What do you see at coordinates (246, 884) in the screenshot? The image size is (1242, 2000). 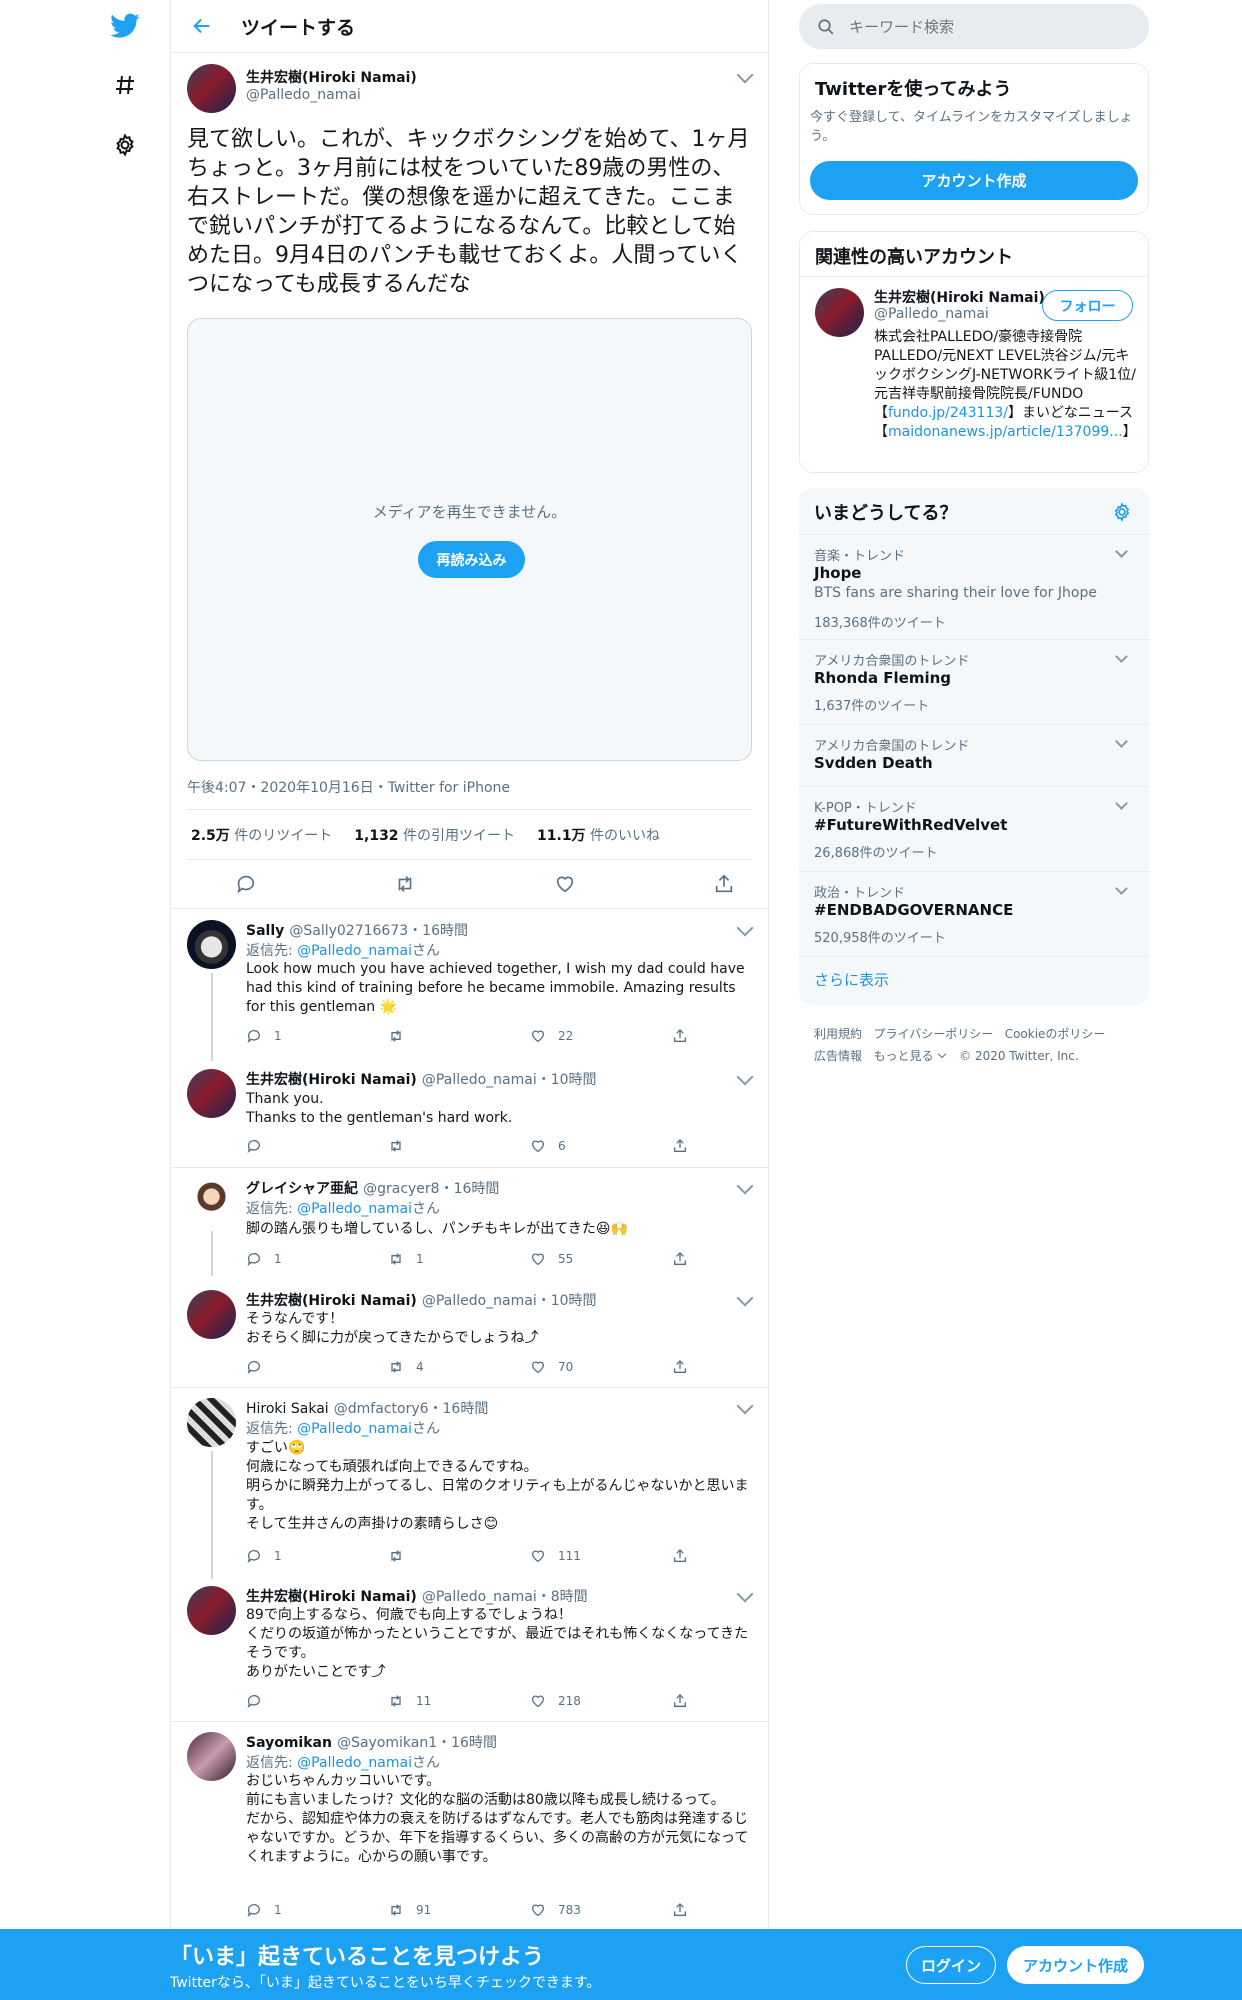 I see `reply-icon` at bounding box center [246, 884].